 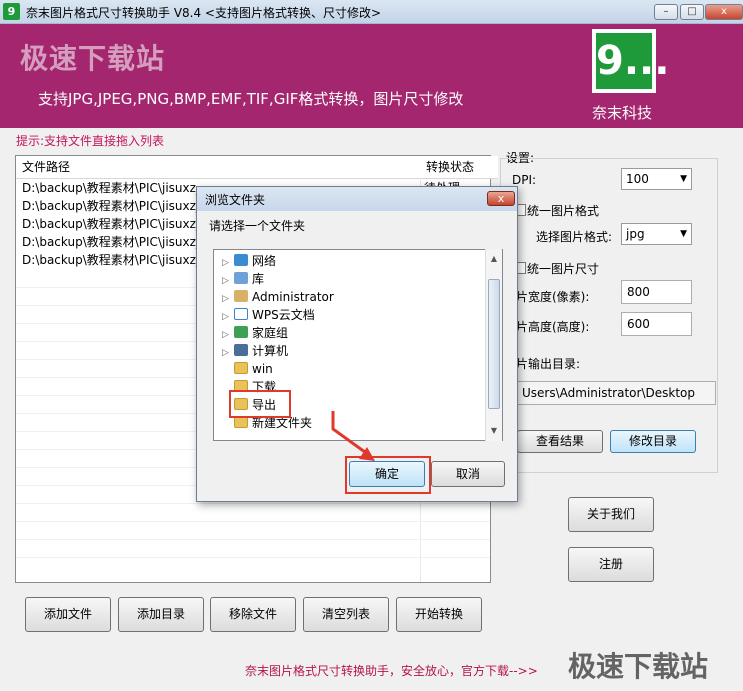 I want to click on tree-item-win: win, so click(x=253, y=369).